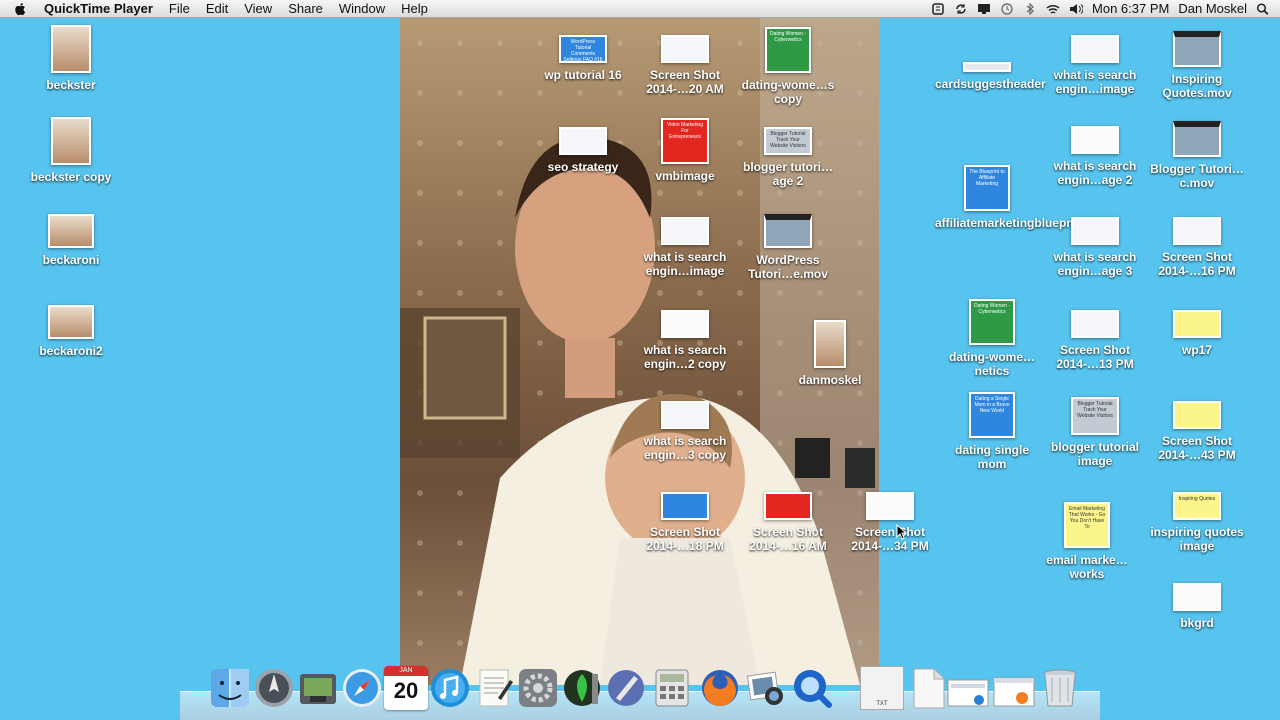 This screenshot has height=720, width=1280. What do you see at coordinates (685, 264) in the screenshot?
I see `desktop-file-label: what is search engin…image` at bounding box center [685, 264].